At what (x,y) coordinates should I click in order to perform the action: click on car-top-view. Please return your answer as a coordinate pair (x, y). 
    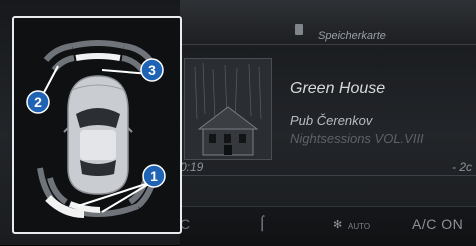
    Looking at the image, I should click on (98, 135).